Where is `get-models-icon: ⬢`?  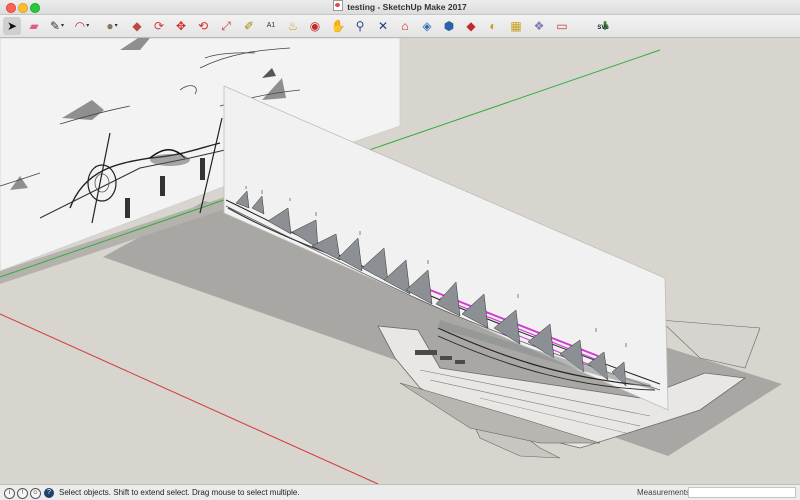 get-models-icon: ⬢ is located at coordinates (449, 26).